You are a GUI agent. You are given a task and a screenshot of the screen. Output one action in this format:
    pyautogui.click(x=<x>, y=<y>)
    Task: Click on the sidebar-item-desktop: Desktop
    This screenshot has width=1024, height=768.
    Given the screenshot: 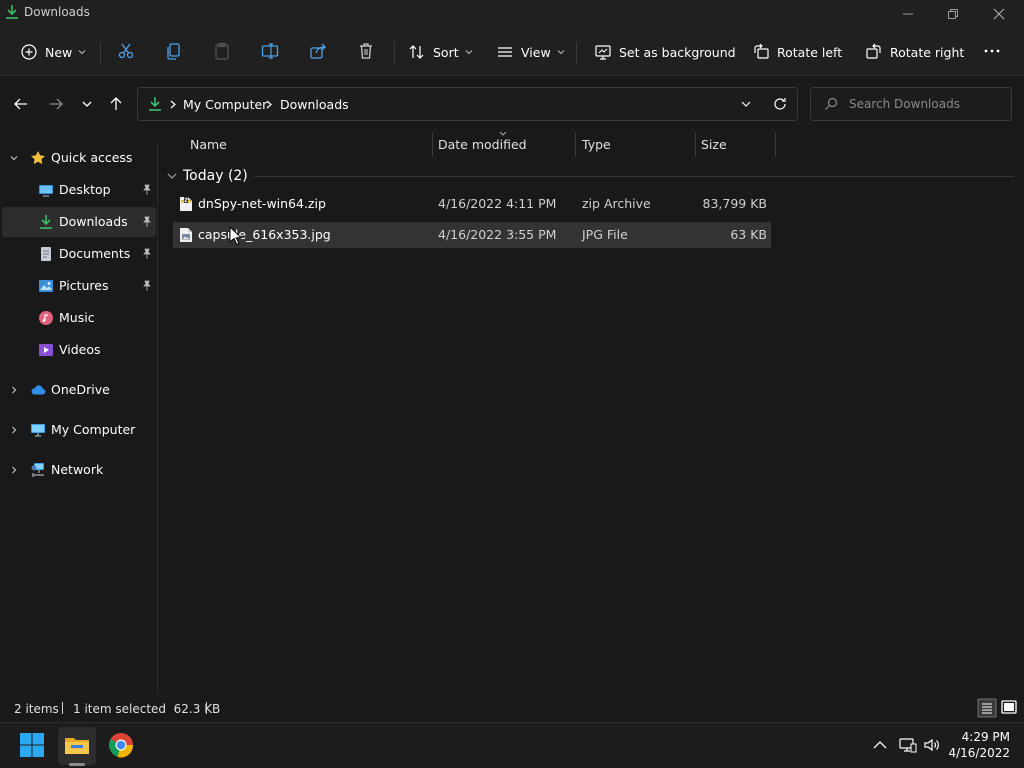 What is the action you would take?
    pyautogui.click(x=79, y=190)
    